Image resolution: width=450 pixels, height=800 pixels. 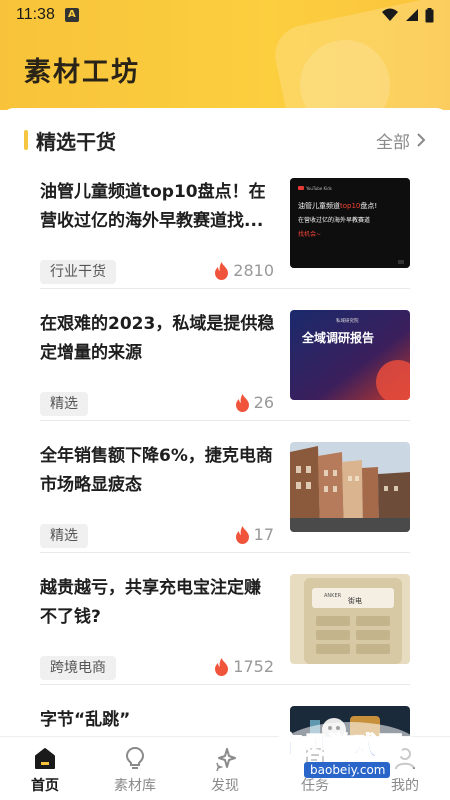 What do you see at coordinates (225, 55) in the screenshot?
I see `app-header: 11:38 A 素材工坊` at bounding box center [225, 55].